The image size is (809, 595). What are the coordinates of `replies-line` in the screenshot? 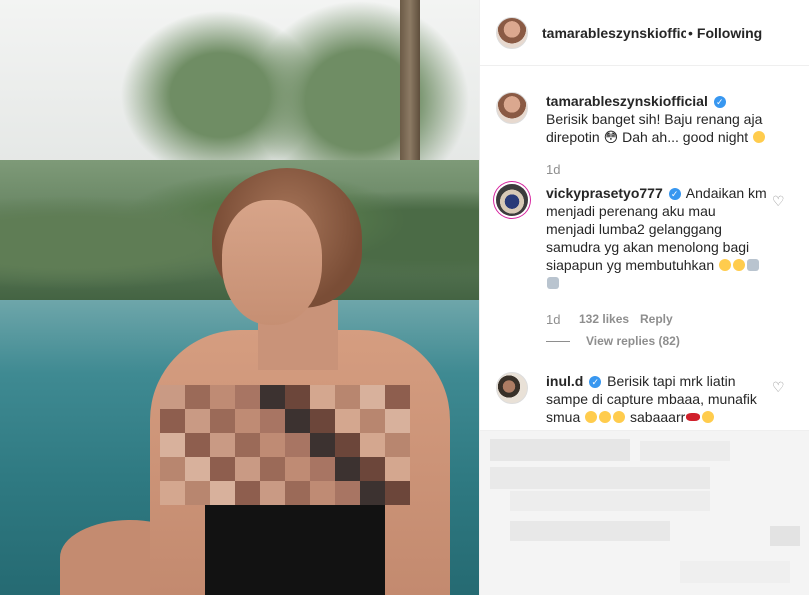 It's located at (558, 341).